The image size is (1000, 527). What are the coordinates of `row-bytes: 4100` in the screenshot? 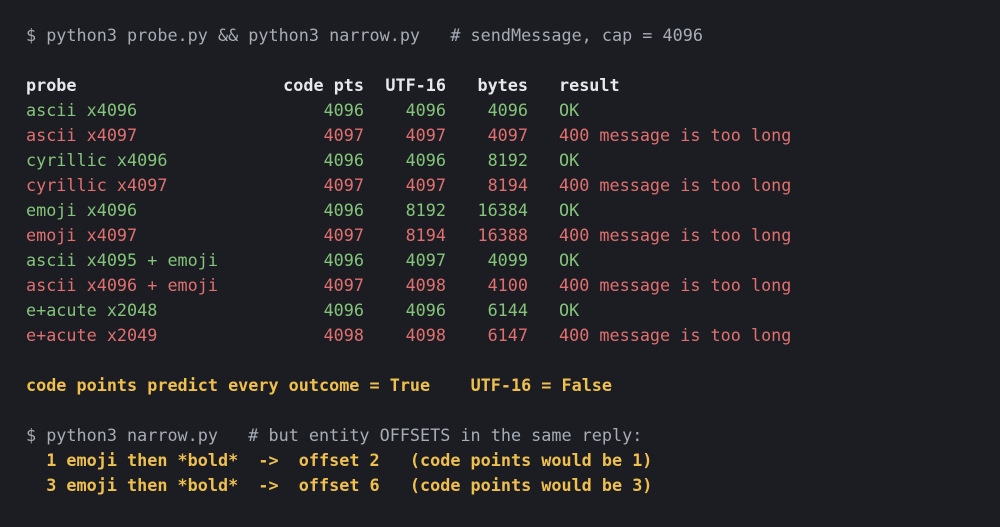 It's located at (507, 285).